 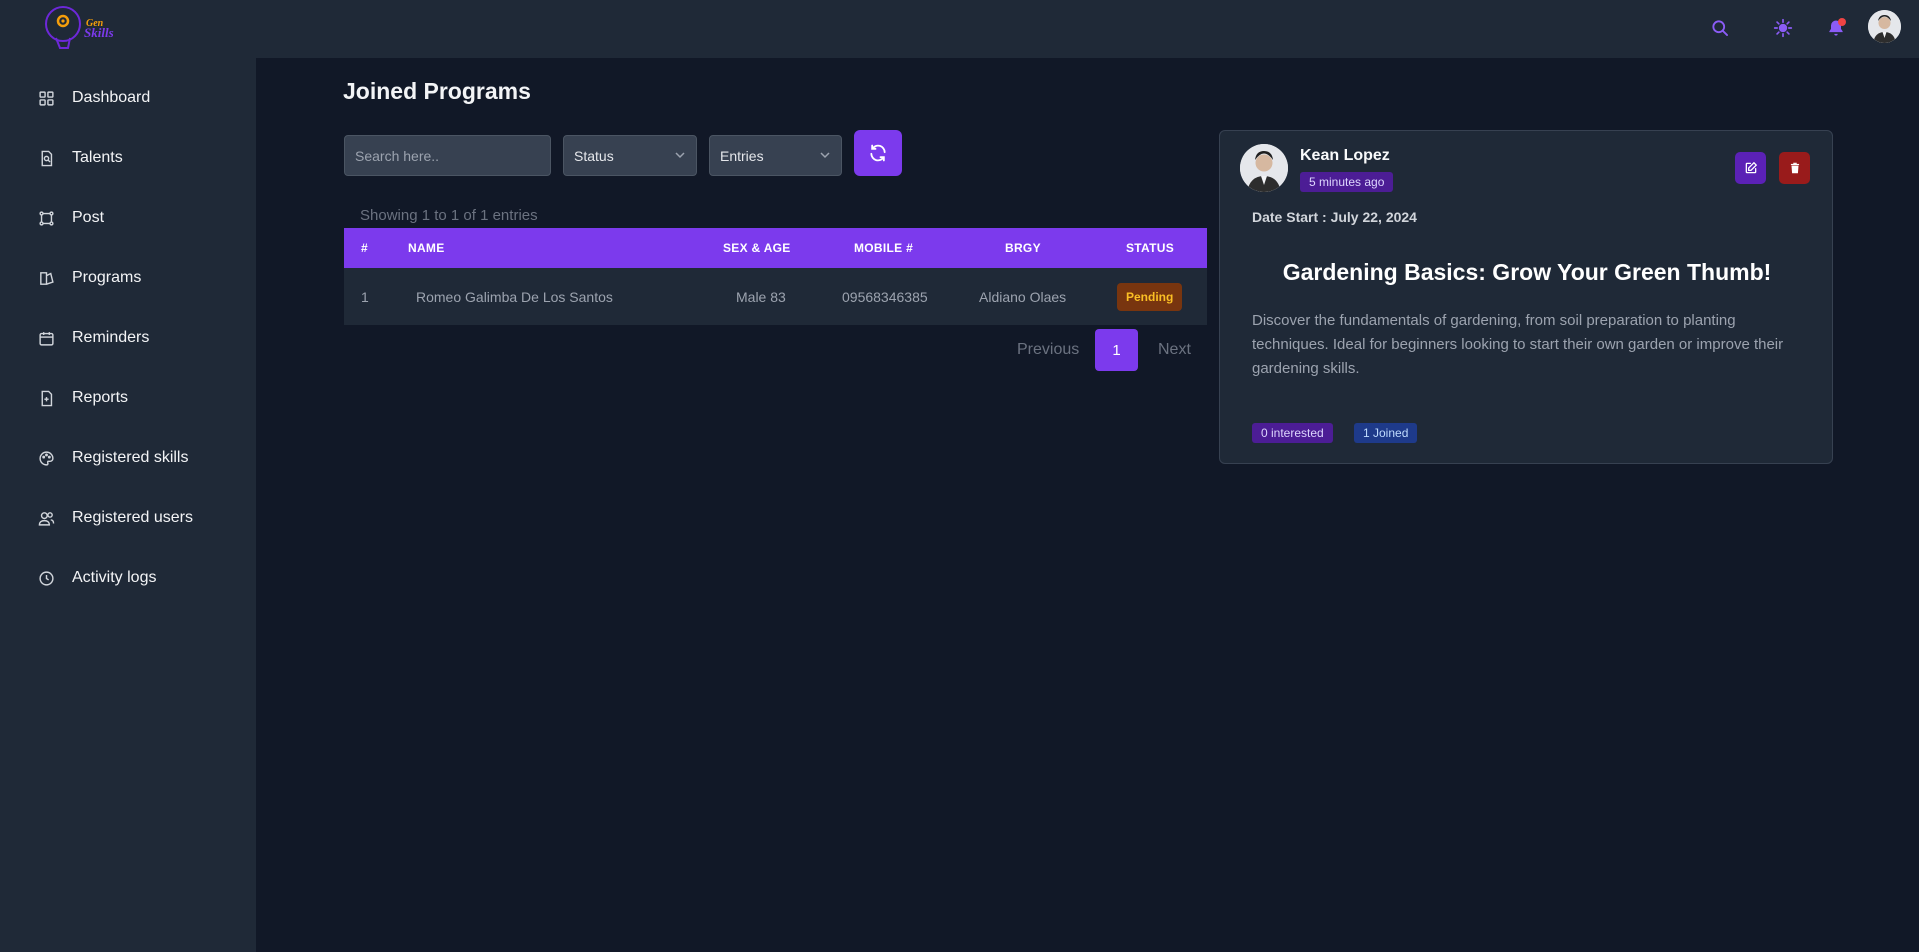 I want to click on sidebar-item-label: Registered users, so click(x=132, y=517).